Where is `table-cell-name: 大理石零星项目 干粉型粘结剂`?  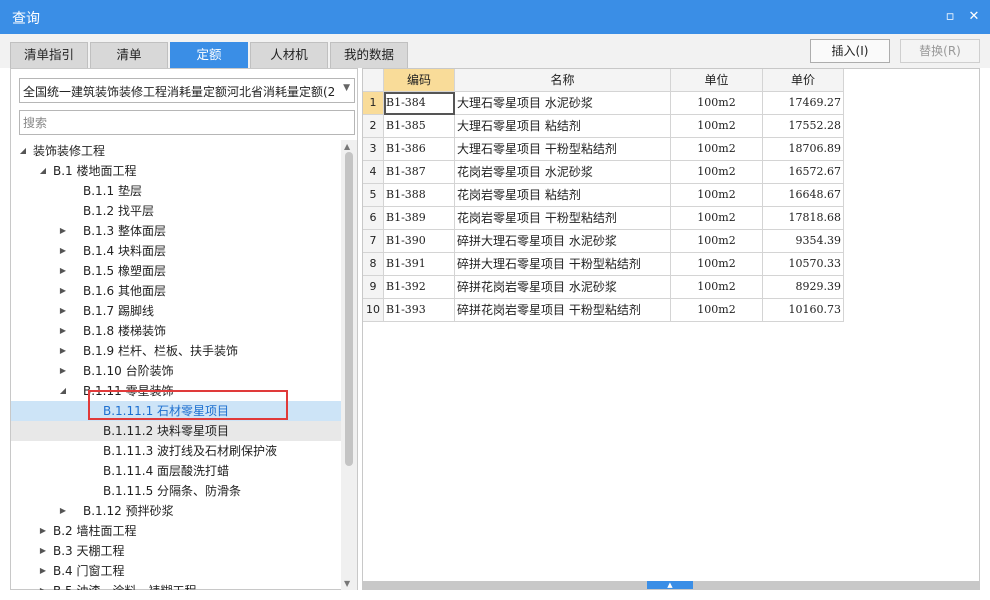
table-cell-name: 大理石零星项目 干粉型粘结剂 is located at coordinates (563, 149).